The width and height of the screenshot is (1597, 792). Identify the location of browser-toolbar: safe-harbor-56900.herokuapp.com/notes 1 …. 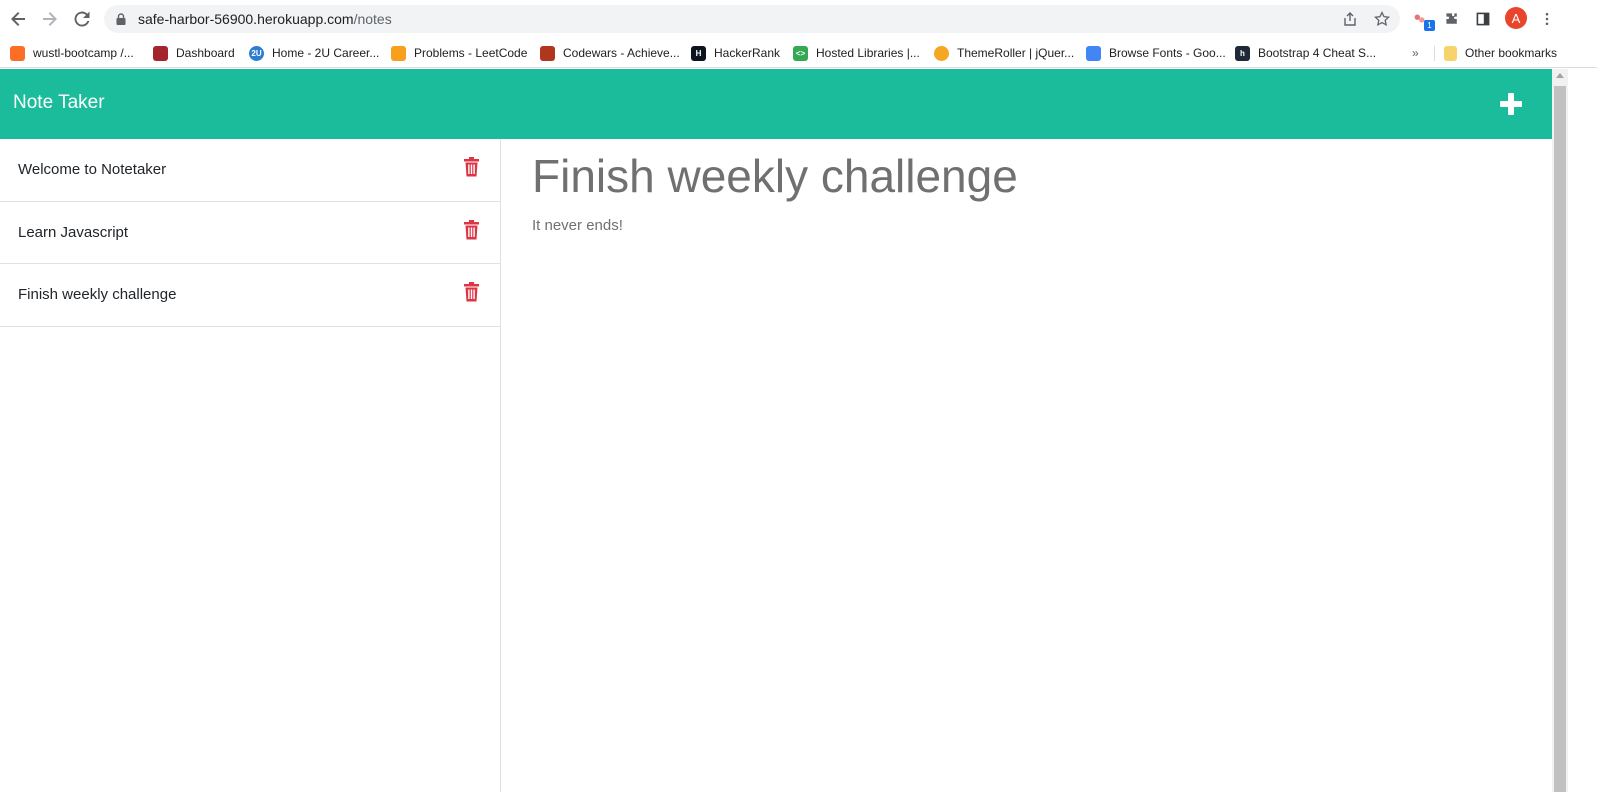
(798, 19).